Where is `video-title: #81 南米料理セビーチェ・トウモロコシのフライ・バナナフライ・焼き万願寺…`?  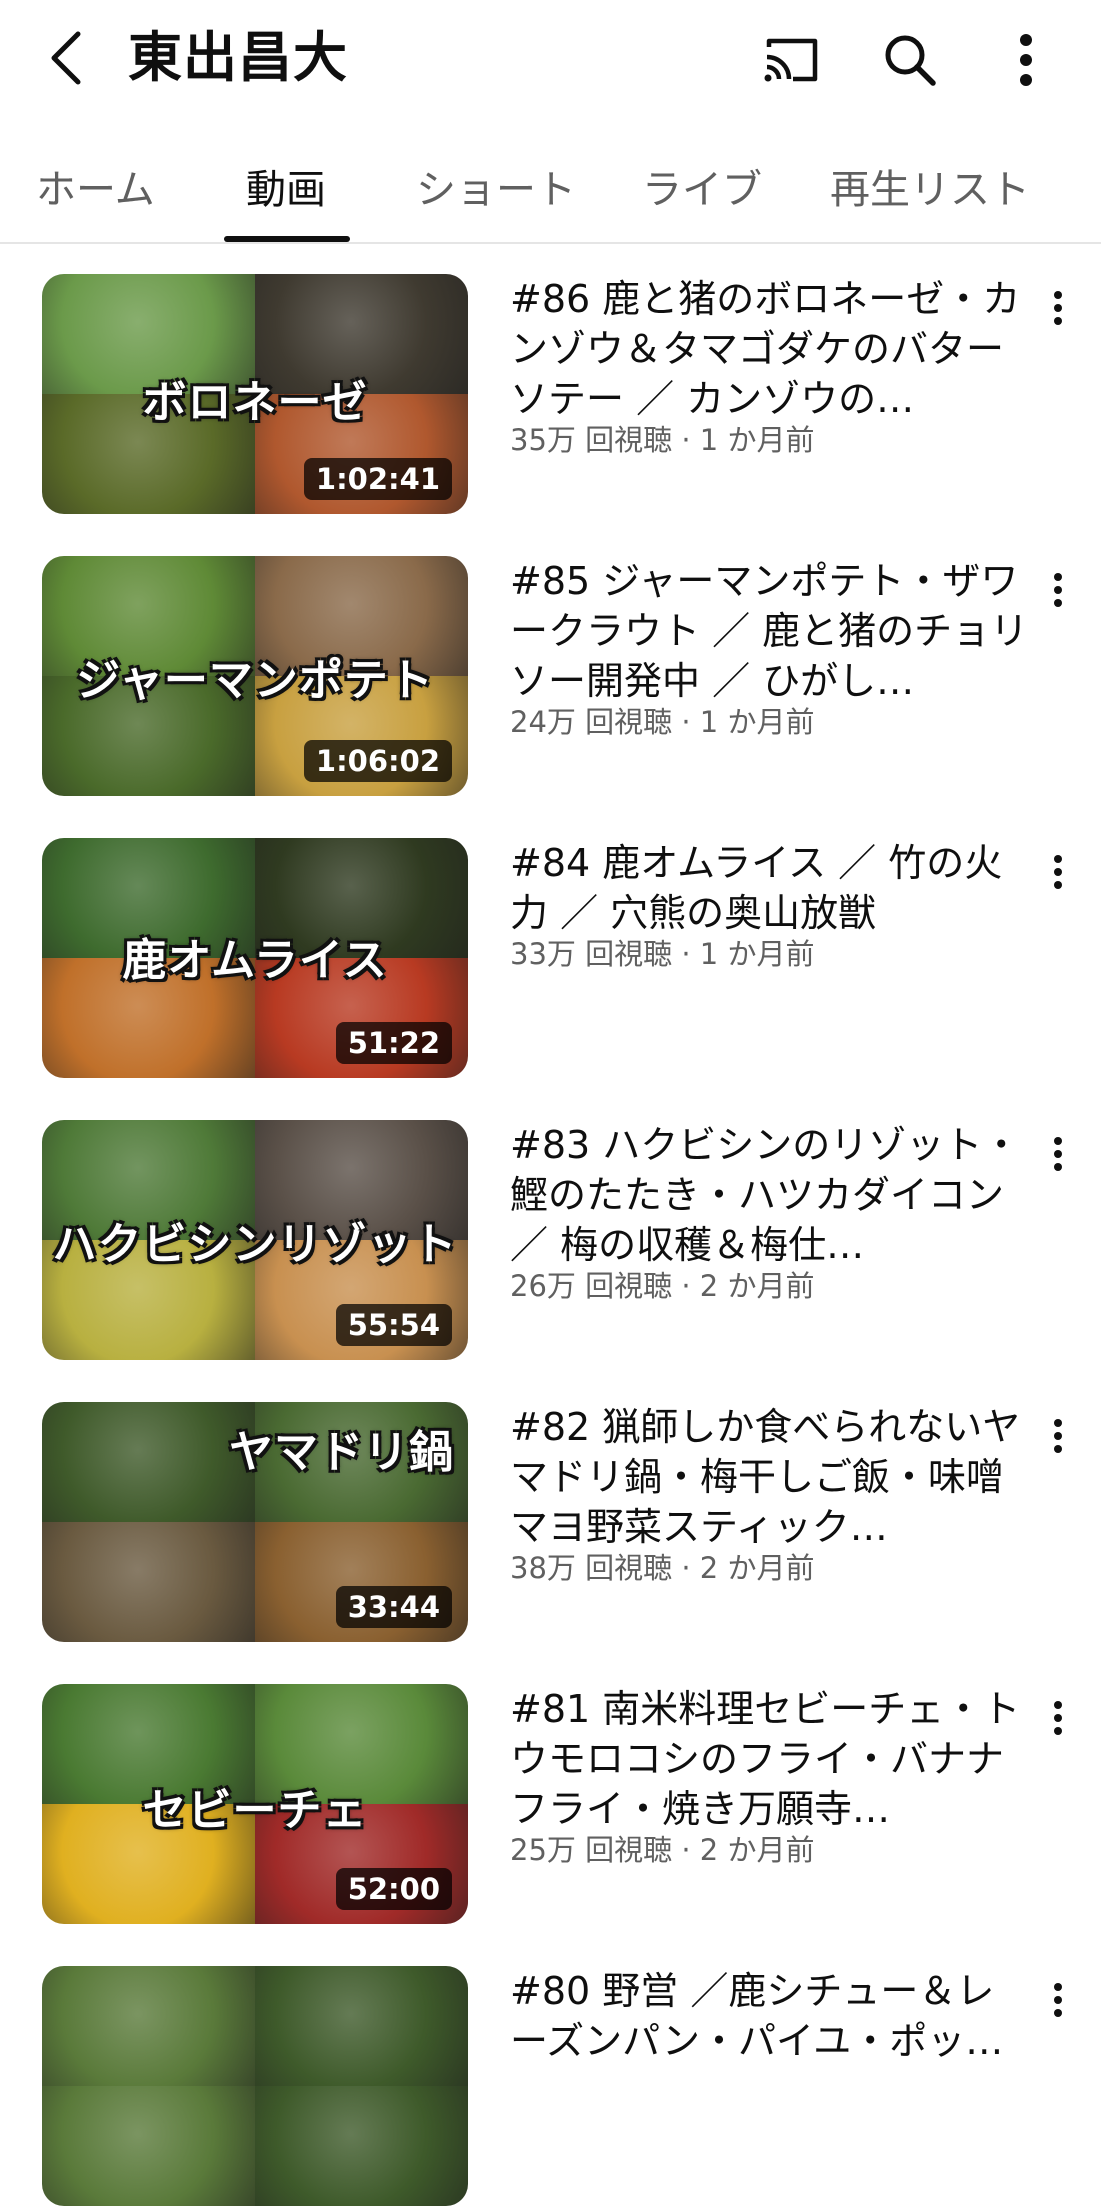
video-title: #81 南米料理セビーチェ・トウモロコシのフライ・バナナフライ・焼き万願寺… is located at coordinates (770, 1759).